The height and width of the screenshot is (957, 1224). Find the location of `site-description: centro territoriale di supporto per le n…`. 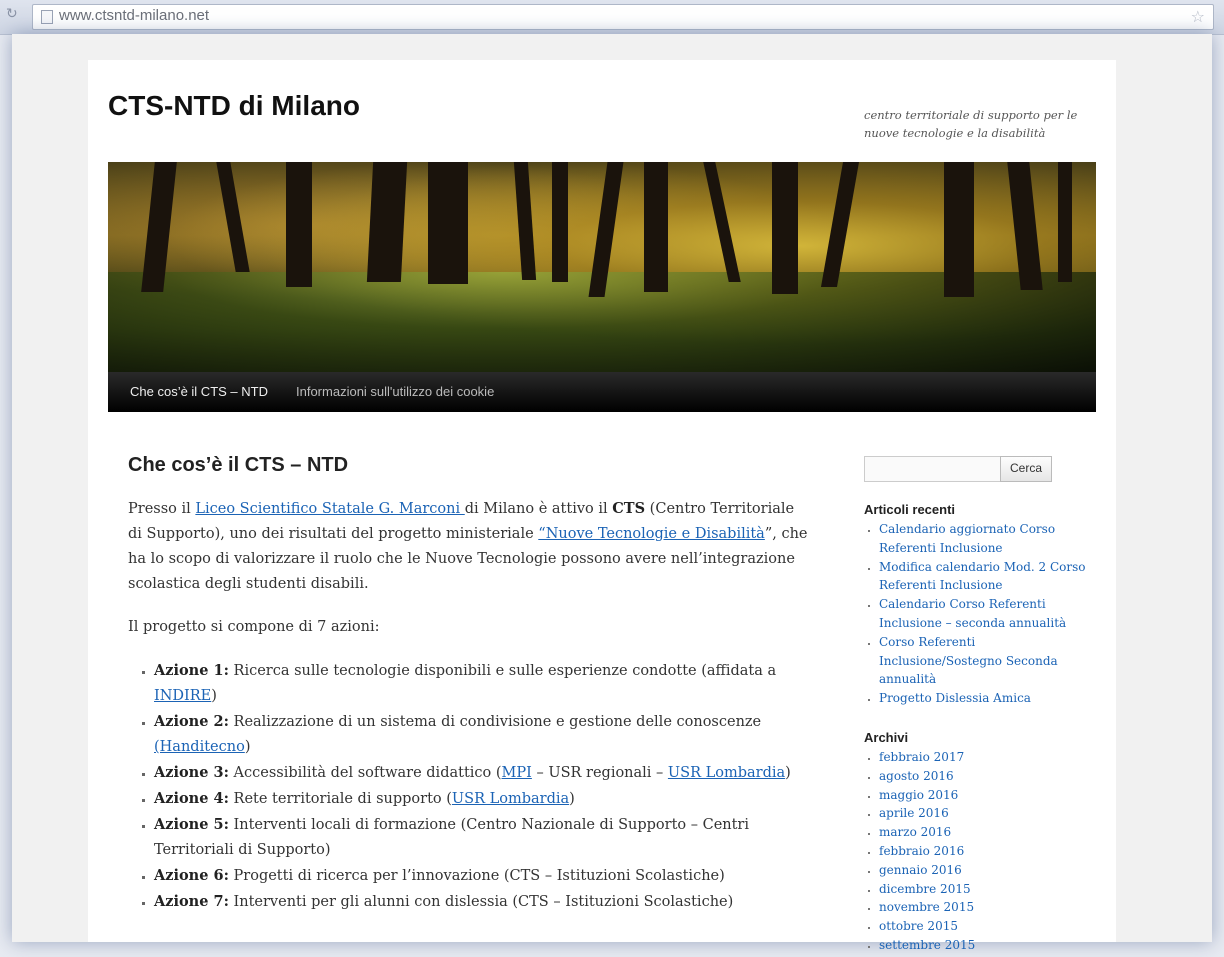

site-description: centro territoriale di supporto per le n… is located at coordinates (971, 124).